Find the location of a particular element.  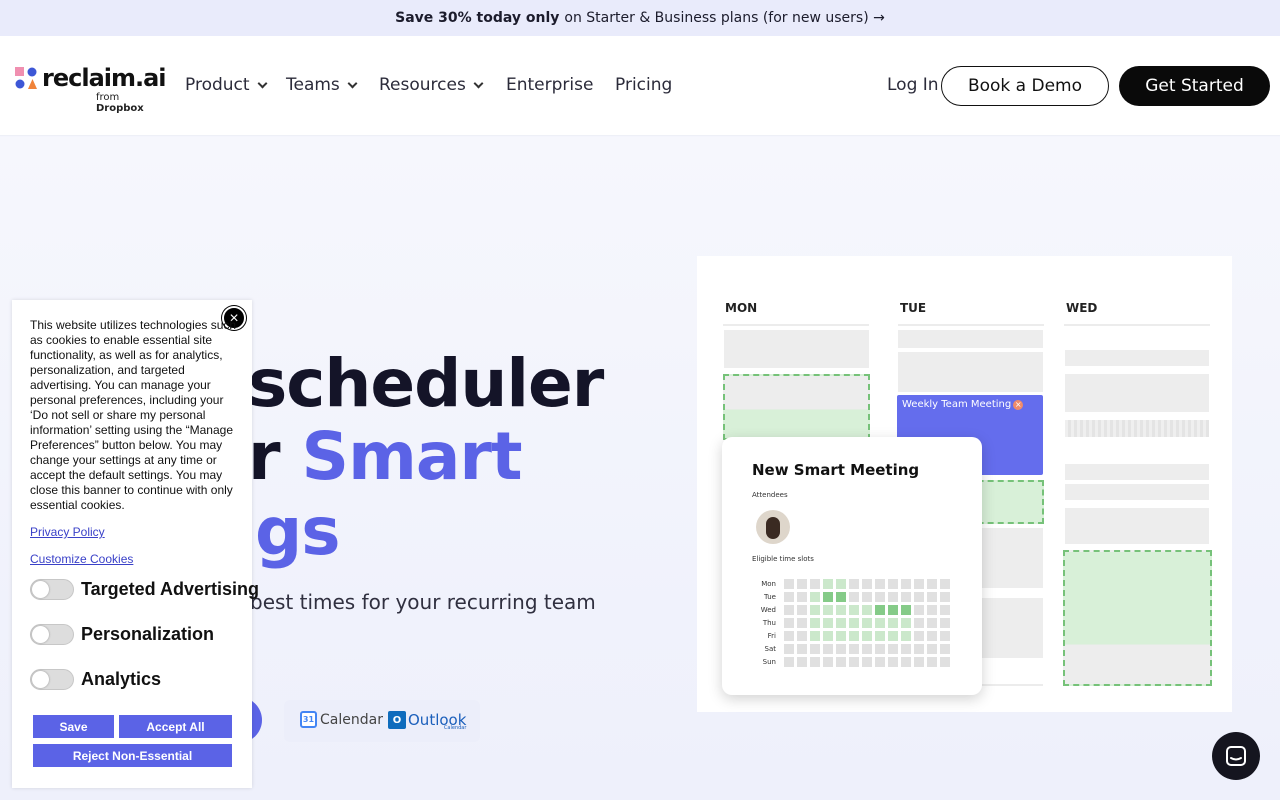

hero-subtitle: best times for your recurring team is located at coordinates (423, 602).